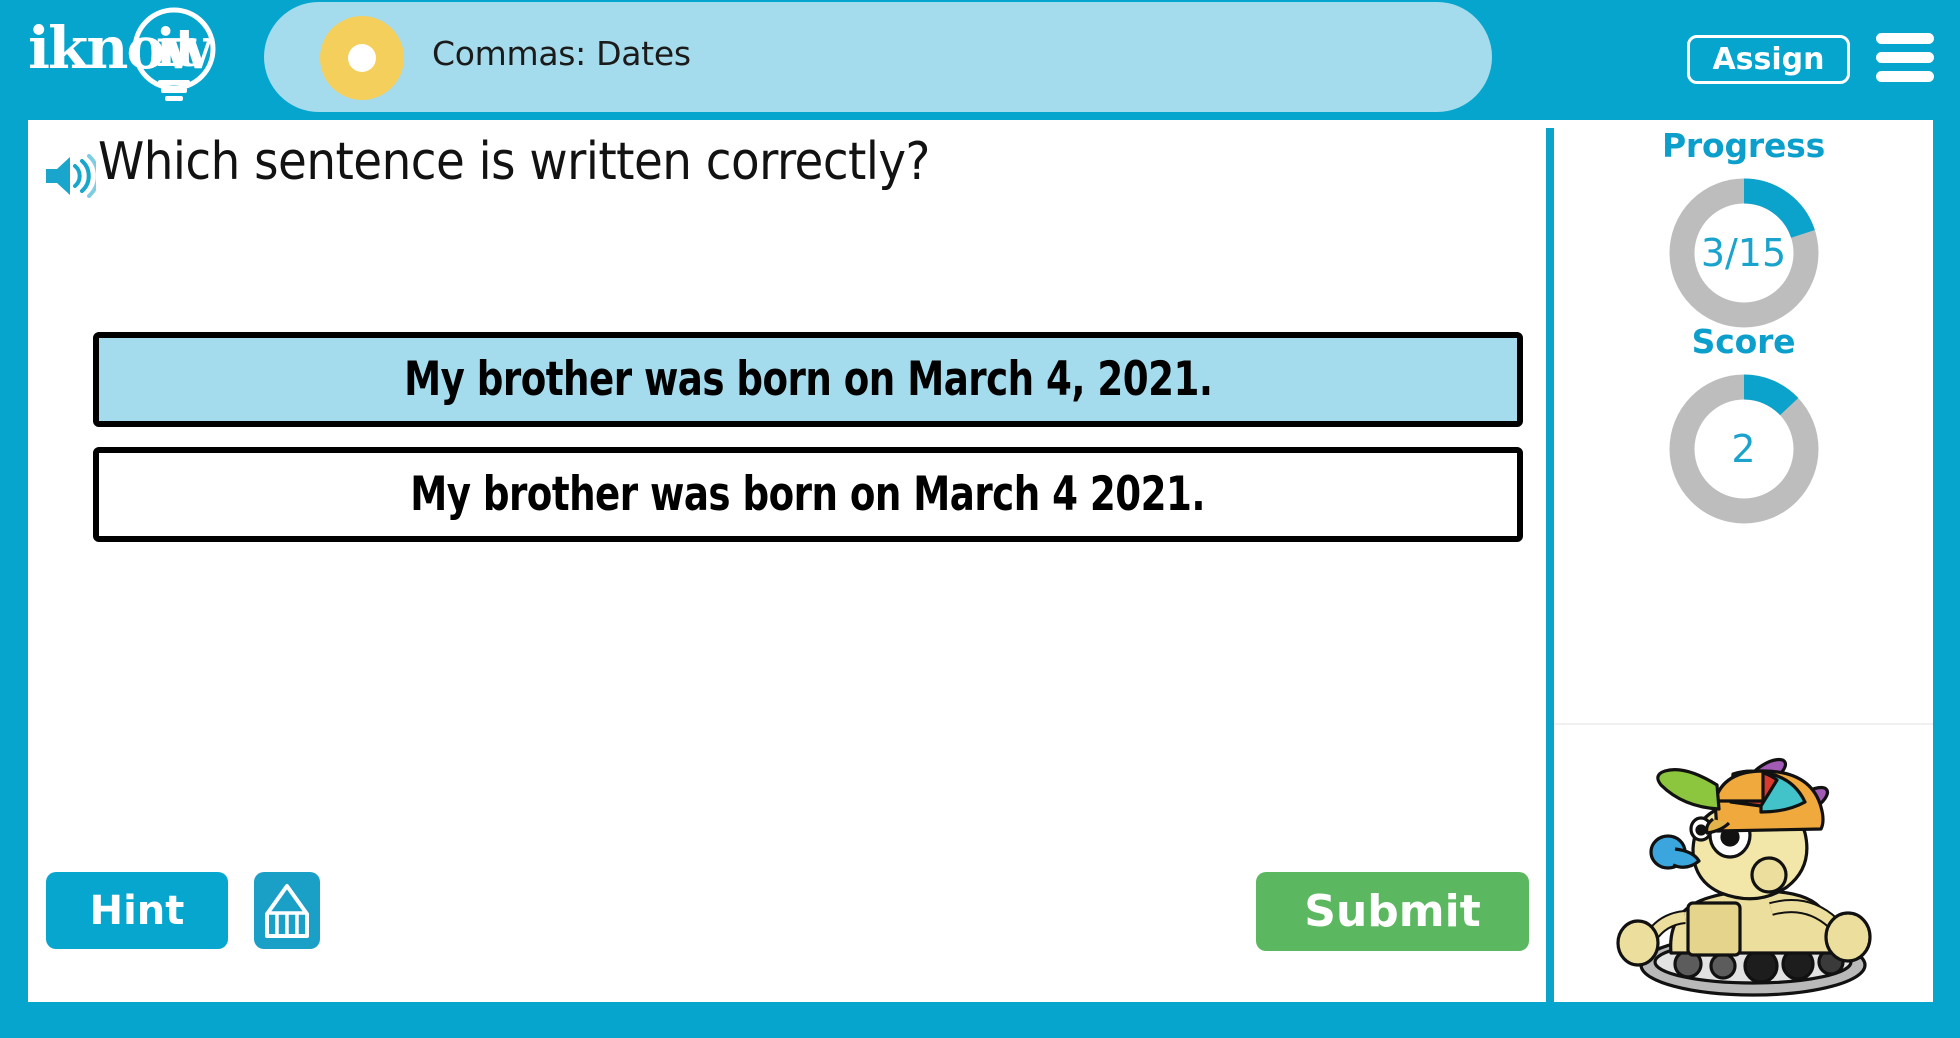 The image size is (1960, 1038). What do you see at coordinates (1743, 341) in the screenshot?
I see `score-label: Score` at bounding box center [1743, 341].